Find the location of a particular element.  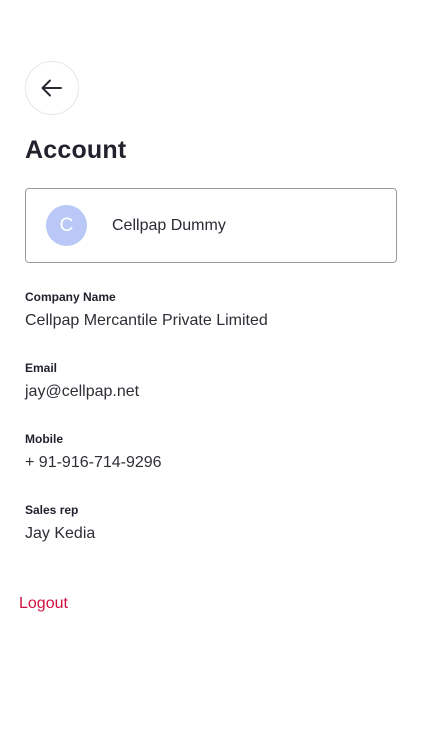

page-title: Account is located at coordinates (76, 150).